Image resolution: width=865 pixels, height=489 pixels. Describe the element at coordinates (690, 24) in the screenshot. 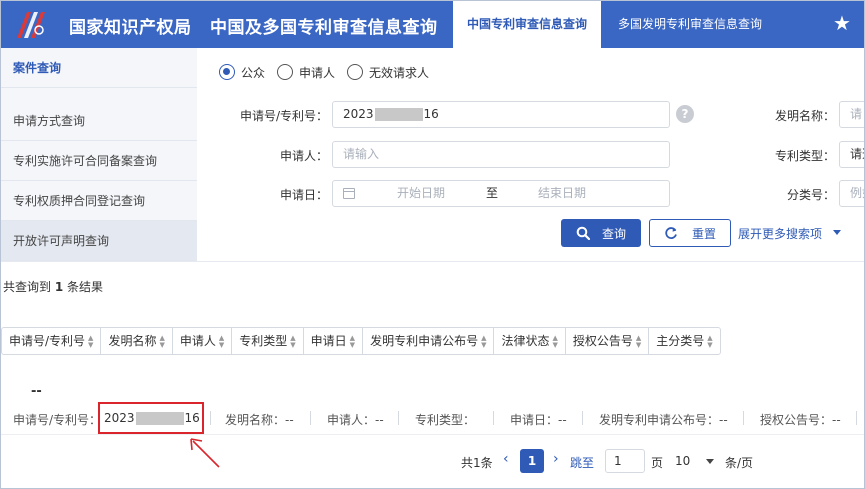

I see `tab-multinational-patent: 多国发明专利审查信息查询` at that location.